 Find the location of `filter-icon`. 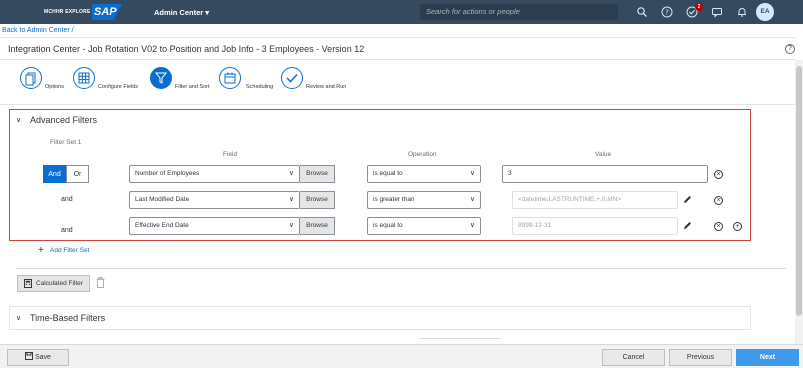

filter-icon is located at coordinates (161, 78).